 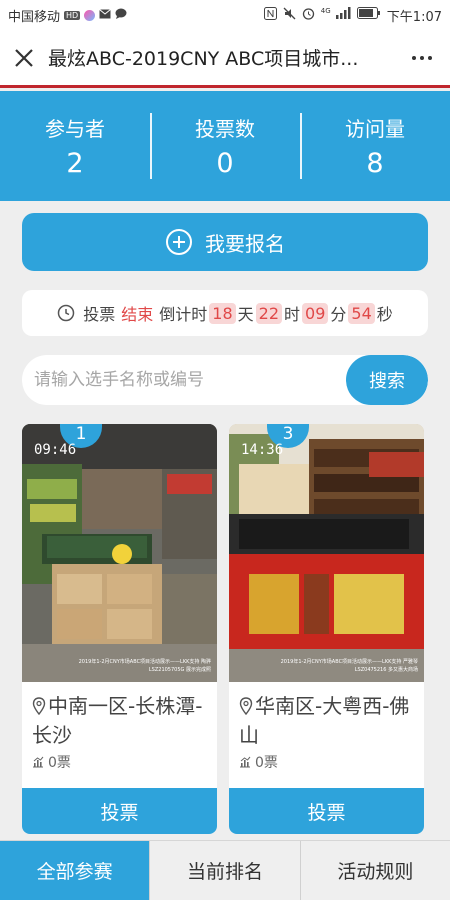 I want to click on nav-current-ranking: 当前排名, so click(x=224, y=870).